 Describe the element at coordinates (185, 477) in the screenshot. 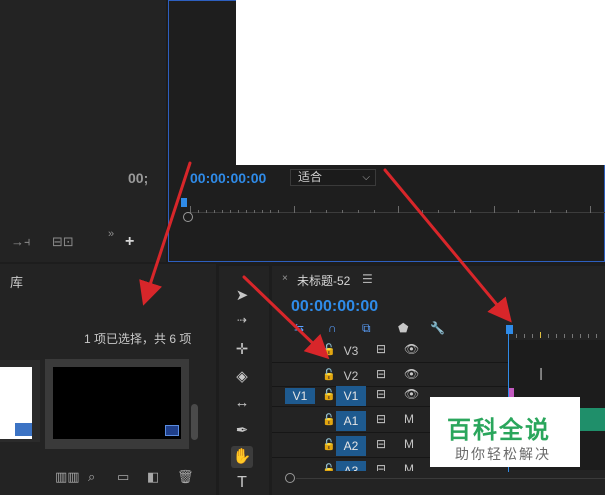

I see `trash-icon: 🗑` at that location.